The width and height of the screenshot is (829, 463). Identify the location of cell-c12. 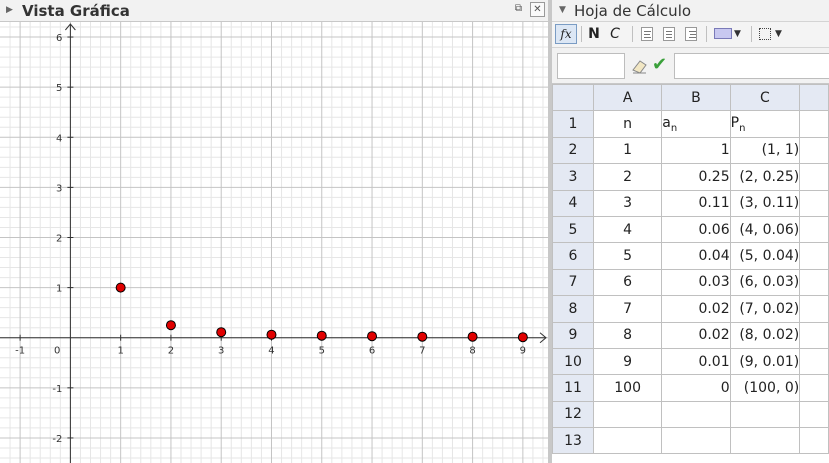
(765, 414).